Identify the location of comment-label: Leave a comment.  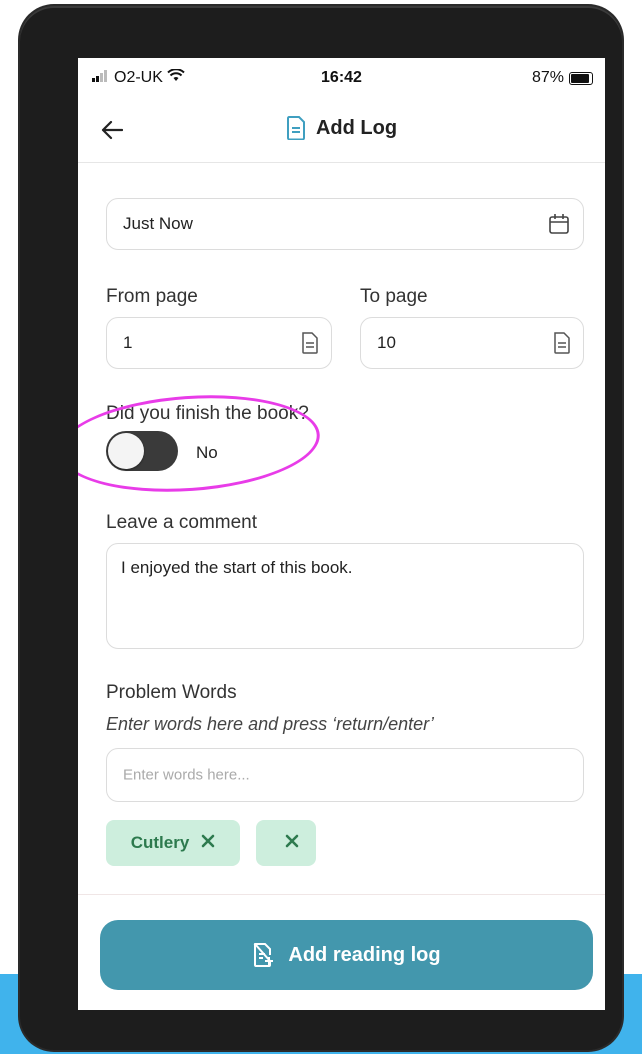
(182, 522).